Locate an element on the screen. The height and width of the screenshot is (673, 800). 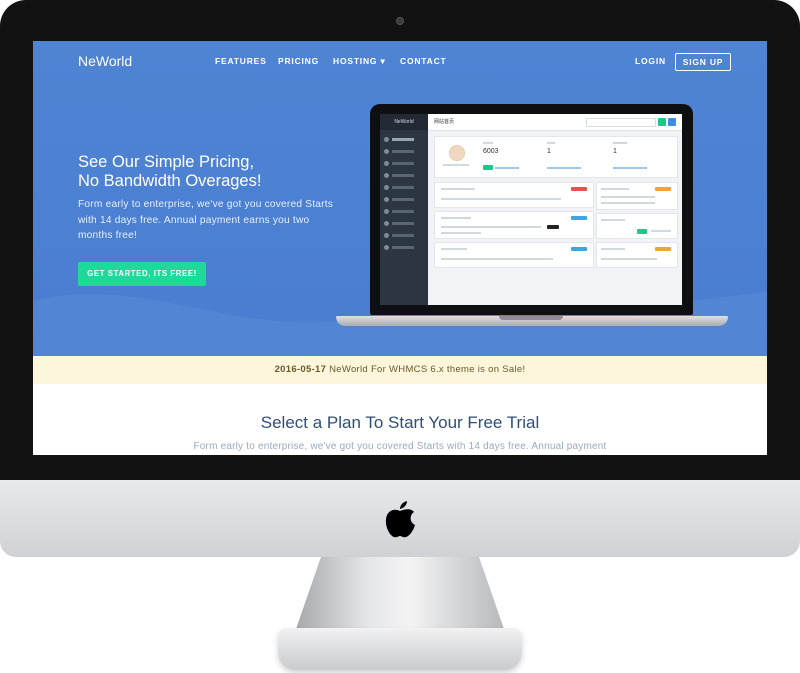
camera-icon is located at coordinates (400, 21).